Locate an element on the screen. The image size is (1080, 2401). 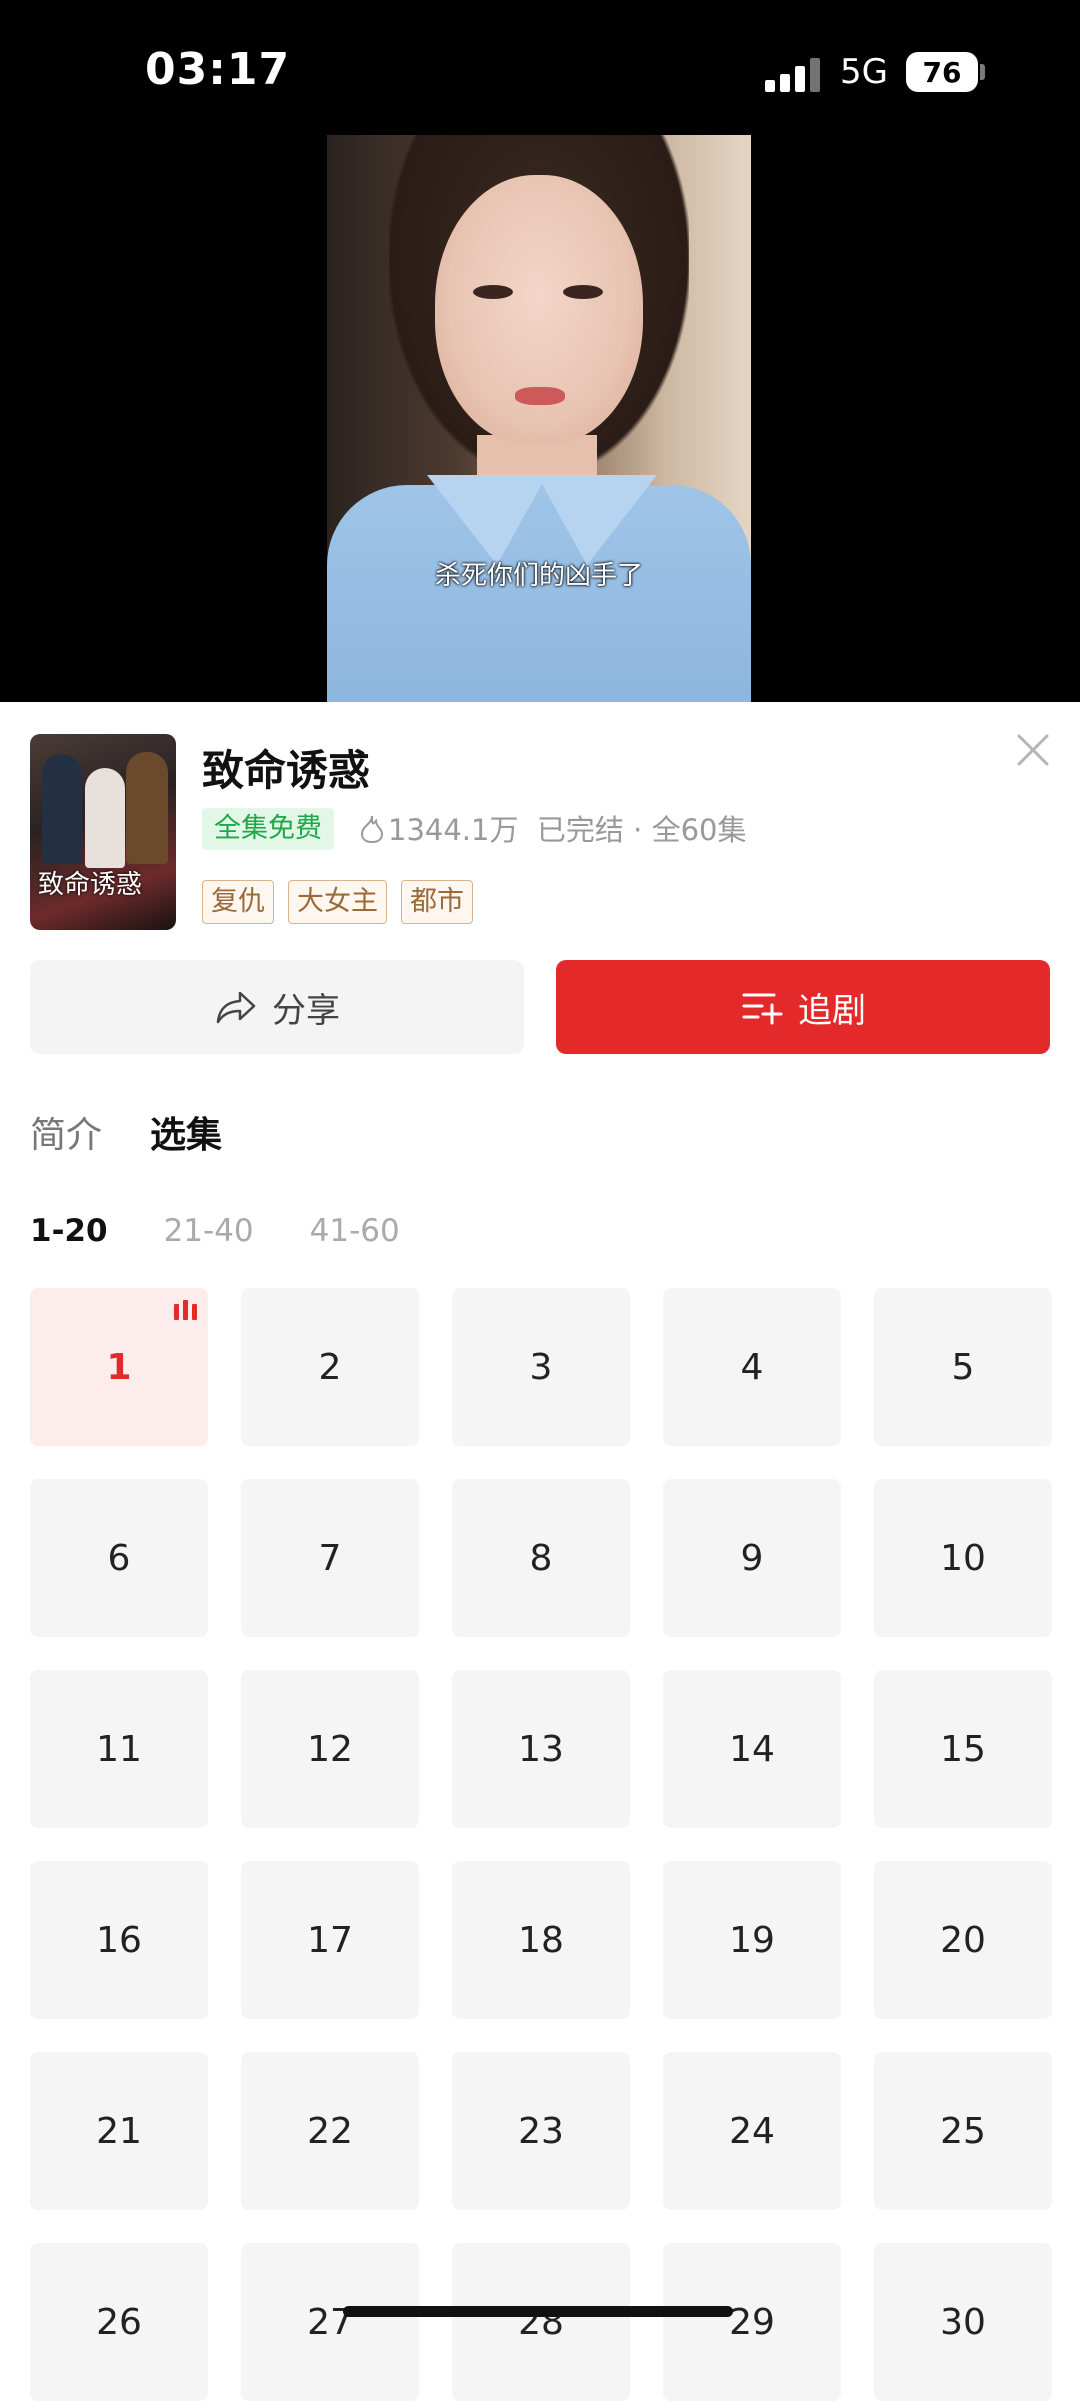
episode-item: 9 is located at coordinates (752, 1558).